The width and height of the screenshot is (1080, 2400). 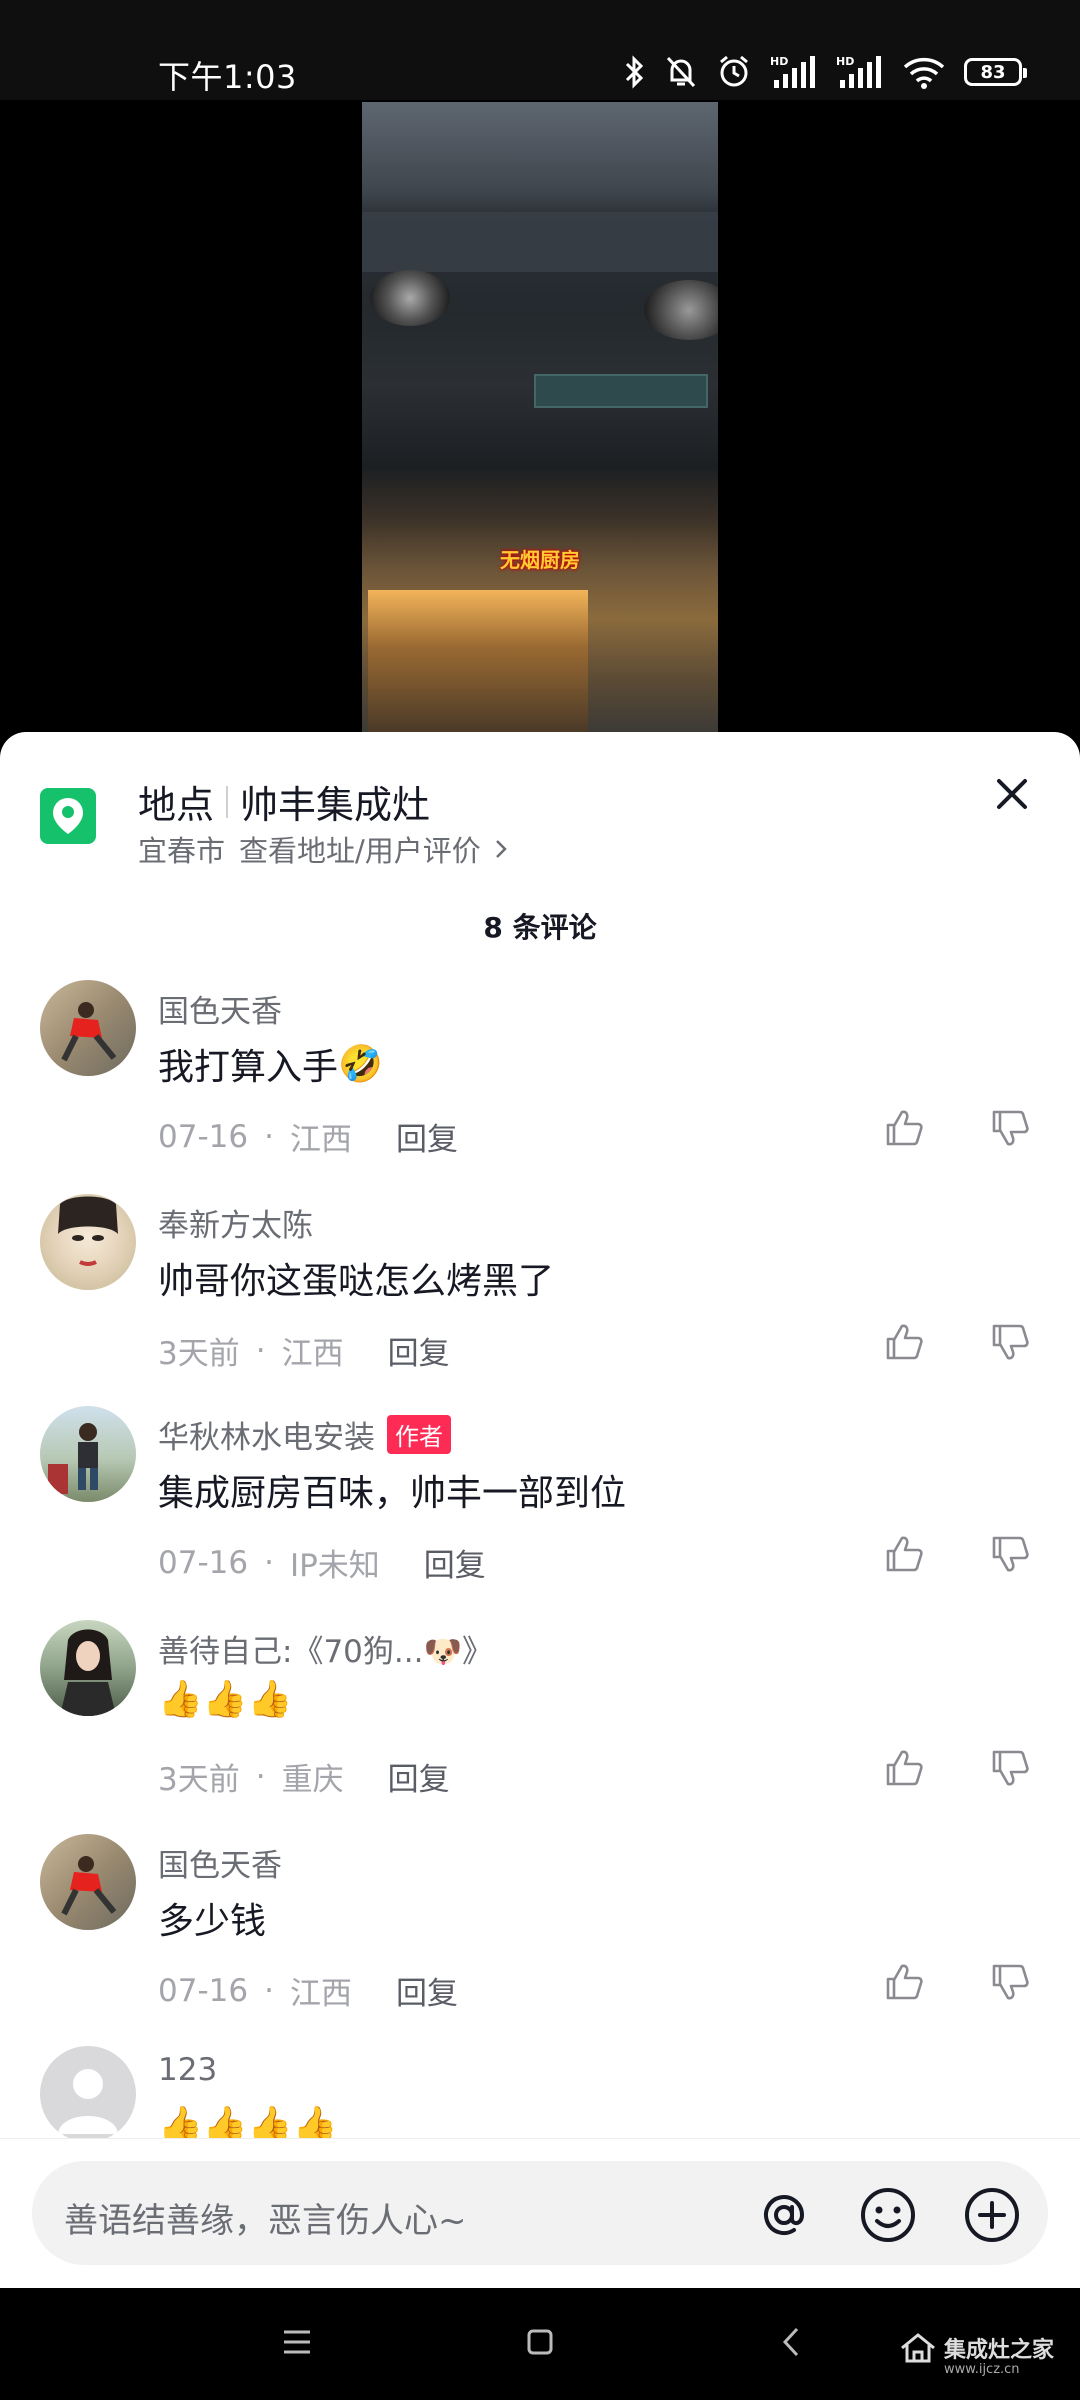 What do you see at coordinates (918, 2348) in the screenshot?
I see `house-logo-icon` at bounding box center [918, 2348].